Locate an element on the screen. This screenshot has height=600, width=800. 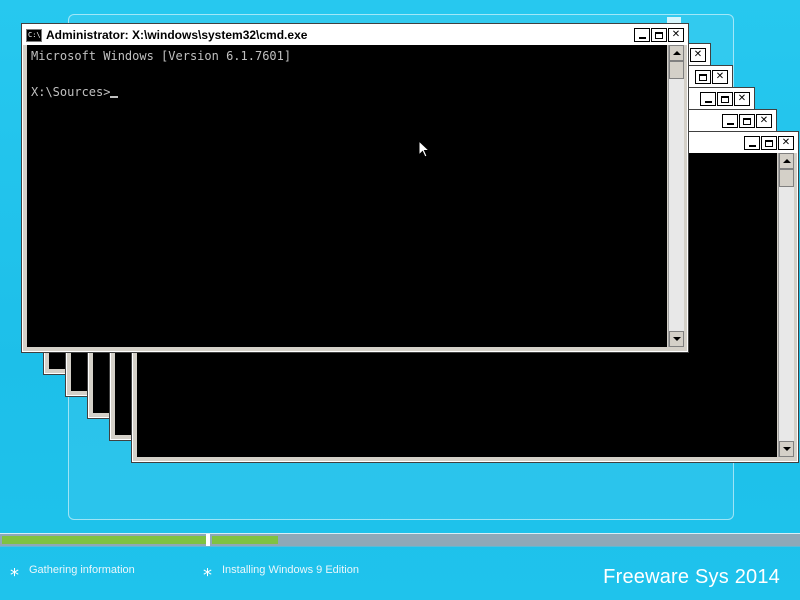
setup-step-installing: * Installing Windows 9 Edition is located at coordinates (281, 573).